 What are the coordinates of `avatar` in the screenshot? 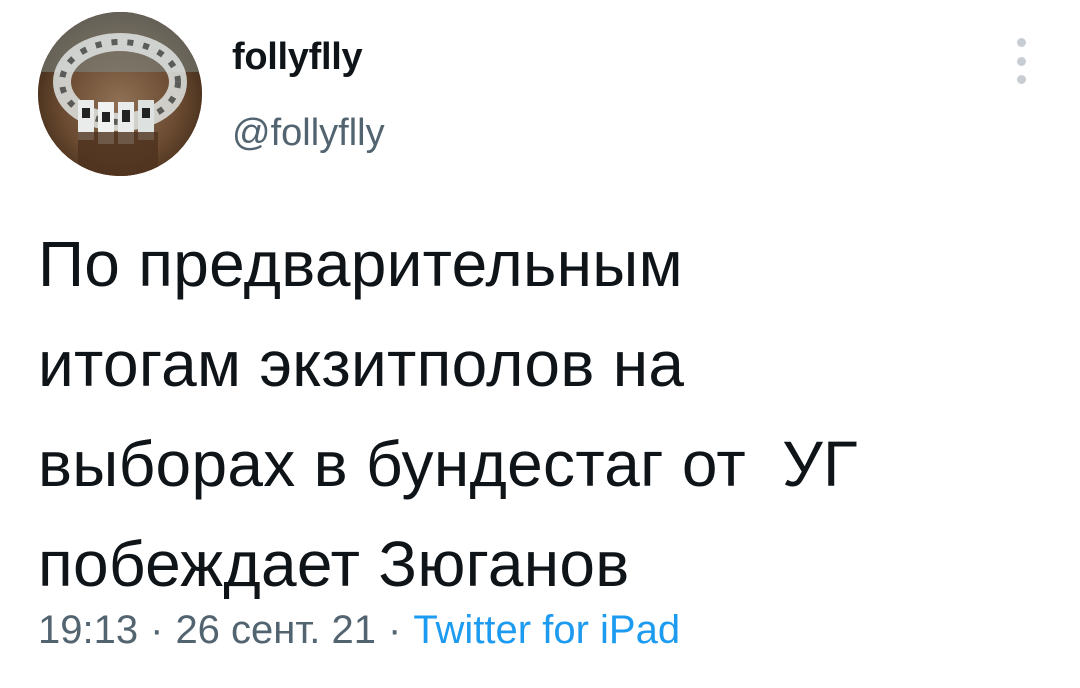 It's located at (120, 94).